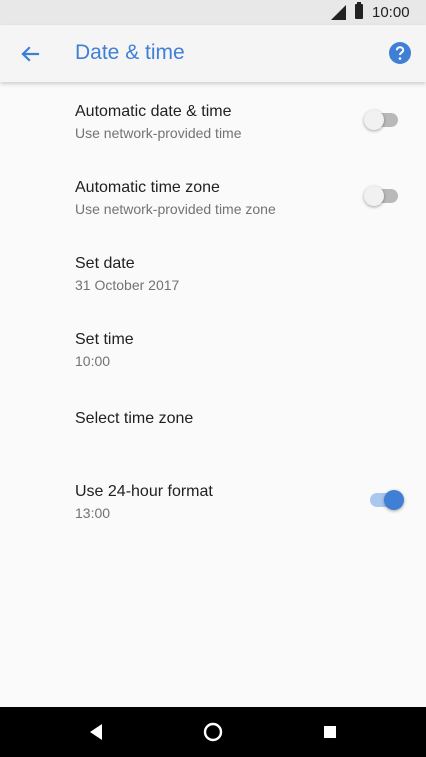  What do you see at coordinates (338, 12) in the screenshot?
I see `signal-icon` at bounding box center [338, 12].